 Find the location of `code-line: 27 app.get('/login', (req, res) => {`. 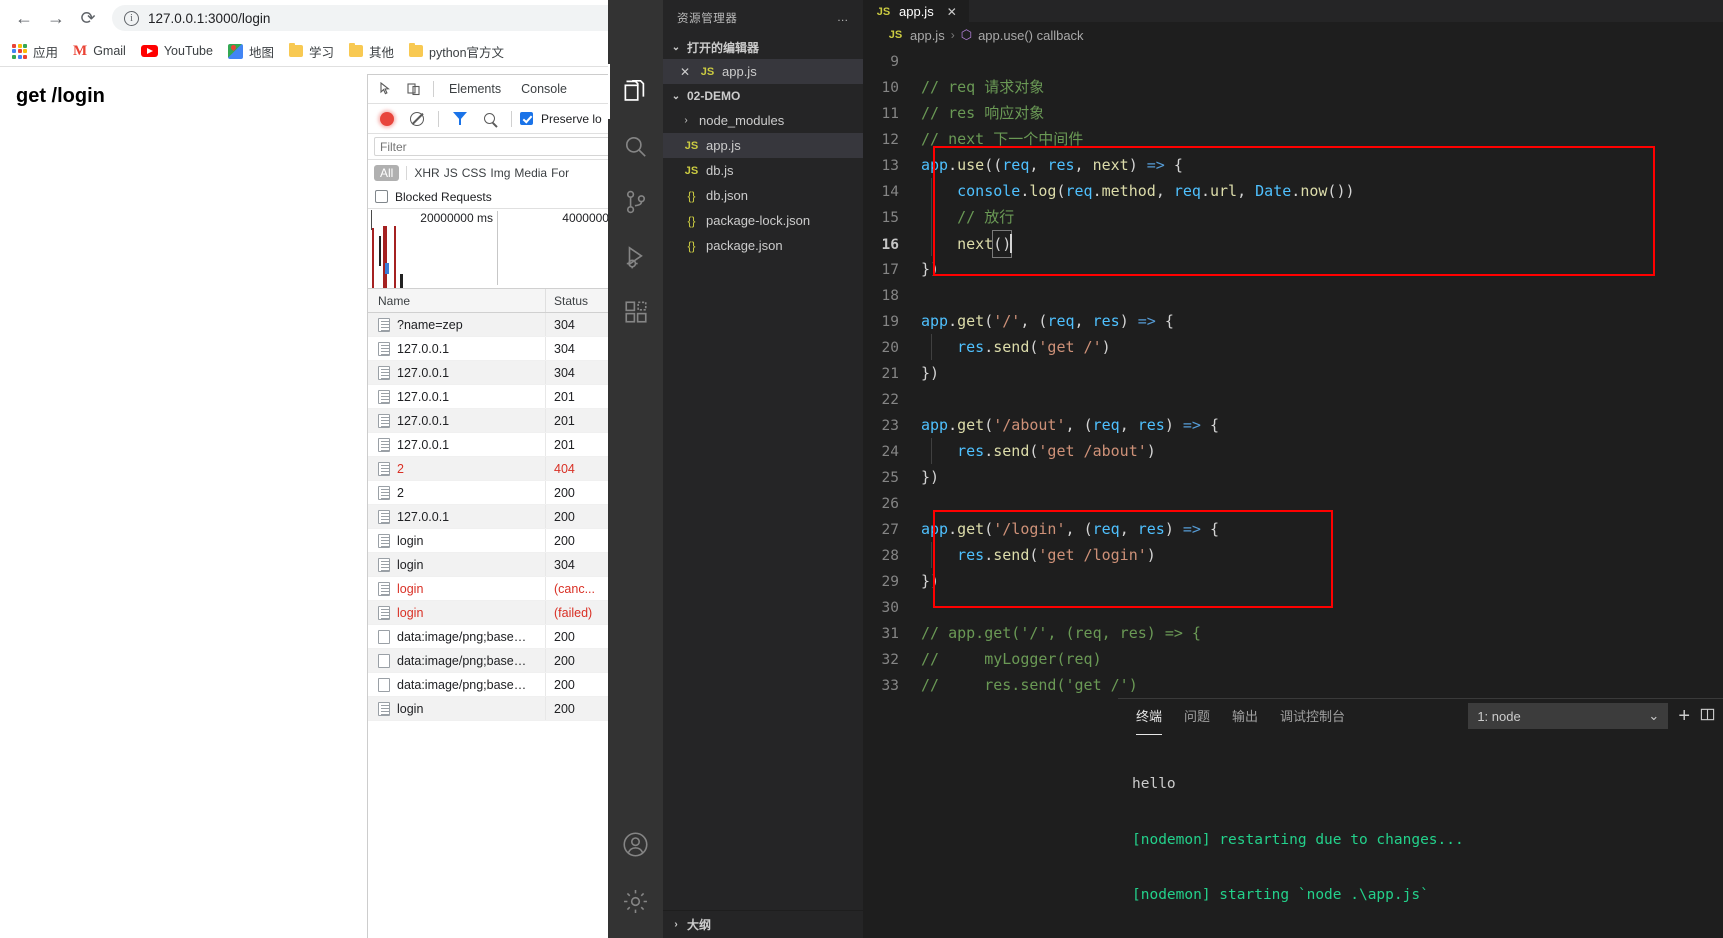

code-line: 27 app.get('/login', (req, res) => { is located at coordinates (1293, 529).